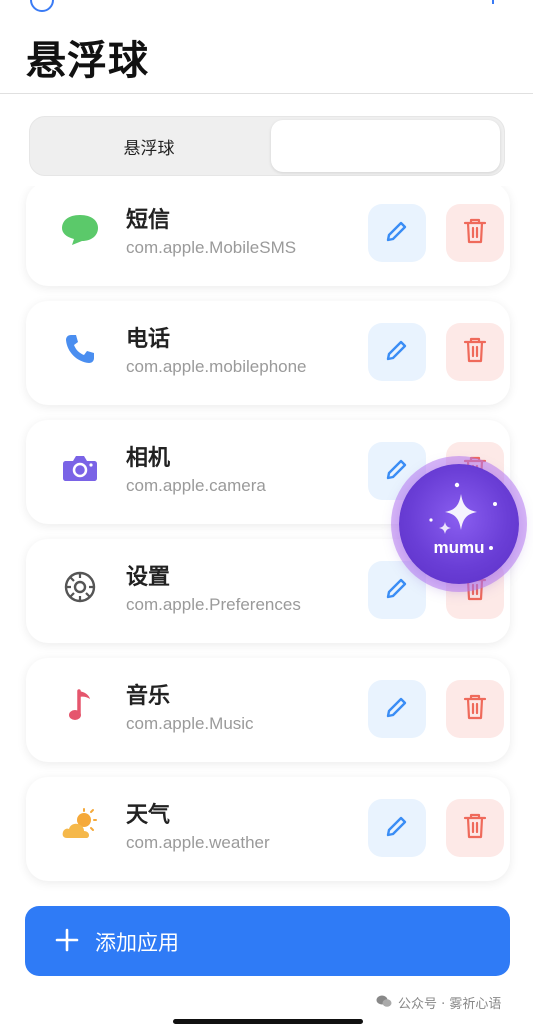 This screenshot has height=1024, width=533. I want to click on sun-cloud-icon, so click(80, 825).